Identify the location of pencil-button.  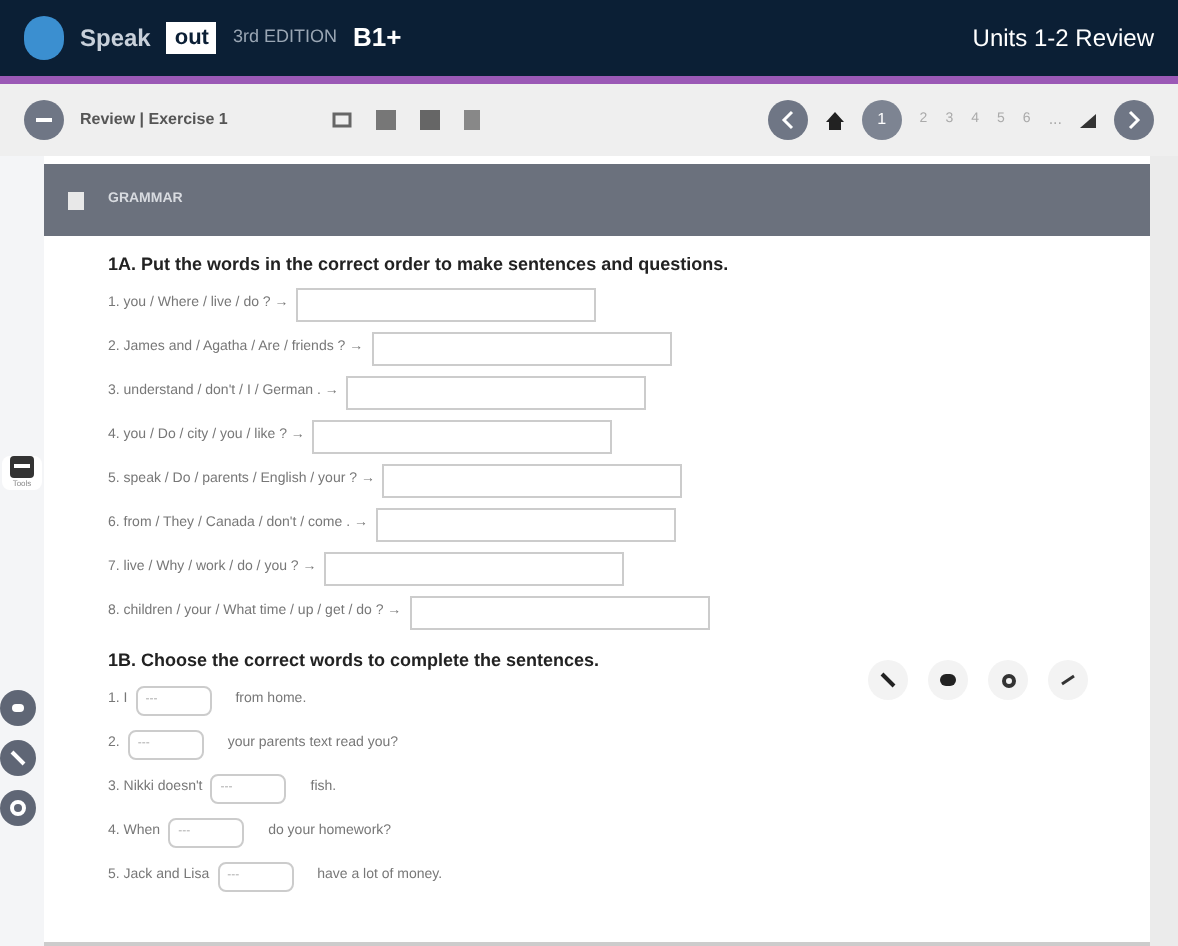
(18, 758).